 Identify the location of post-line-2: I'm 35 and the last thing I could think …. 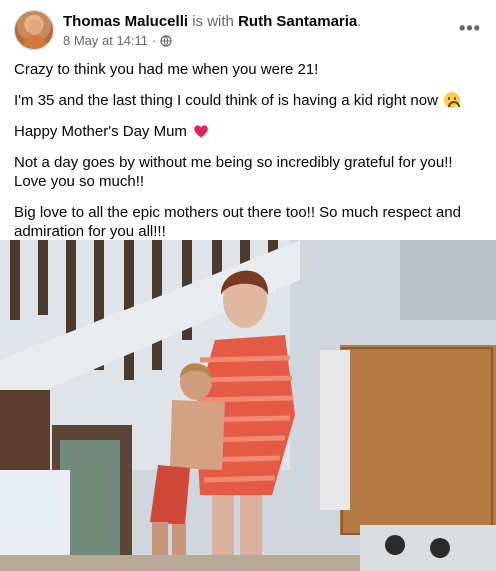
(226, 100).